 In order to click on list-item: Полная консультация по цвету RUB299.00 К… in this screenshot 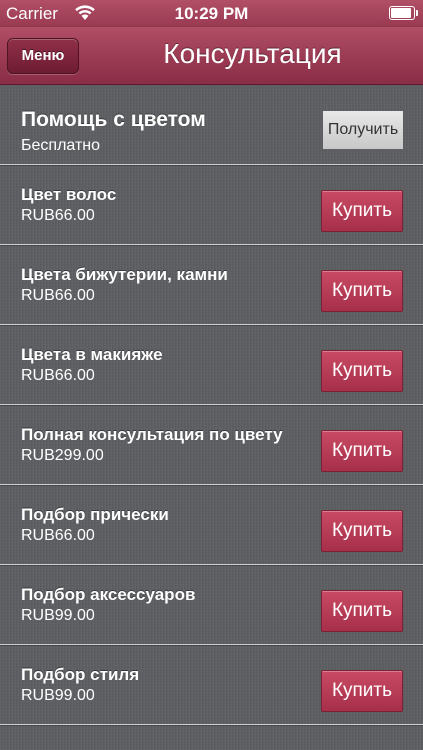, I will do `click(211, 445)`.